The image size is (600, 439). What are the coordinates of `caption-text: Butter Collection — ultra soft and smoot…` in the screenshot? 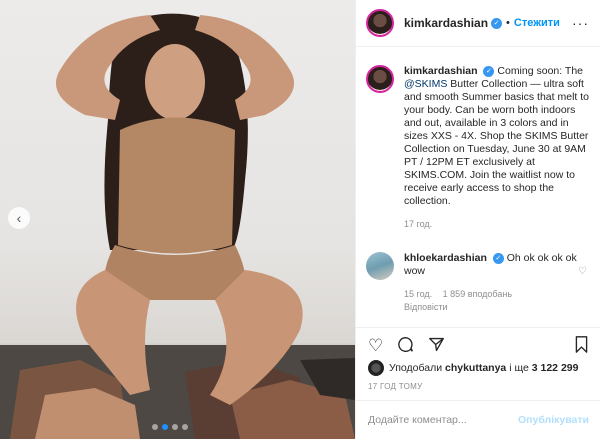 It's located at (496, 142).